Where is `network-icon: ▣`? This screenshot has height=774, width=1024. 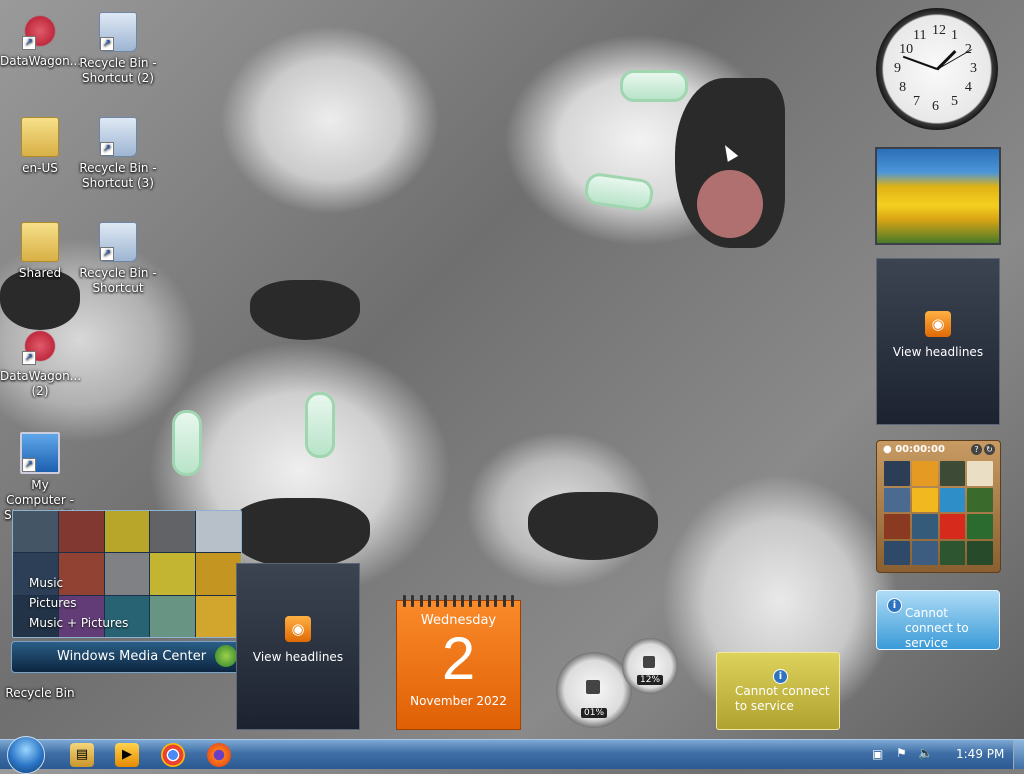
network-icon: ▣ is located at coordinates (877, 754).